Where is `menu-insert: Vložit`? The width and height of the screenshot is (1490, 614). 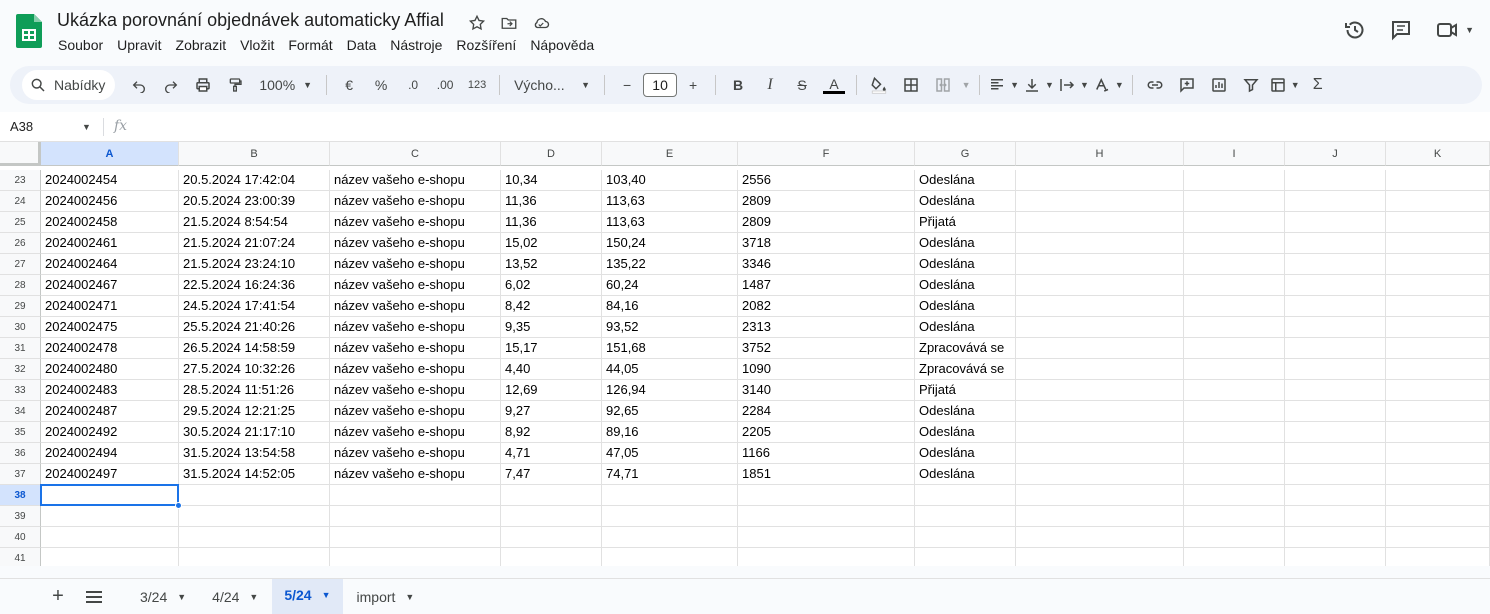 menu-insert: Vložit is located at coordinates (257, 45).